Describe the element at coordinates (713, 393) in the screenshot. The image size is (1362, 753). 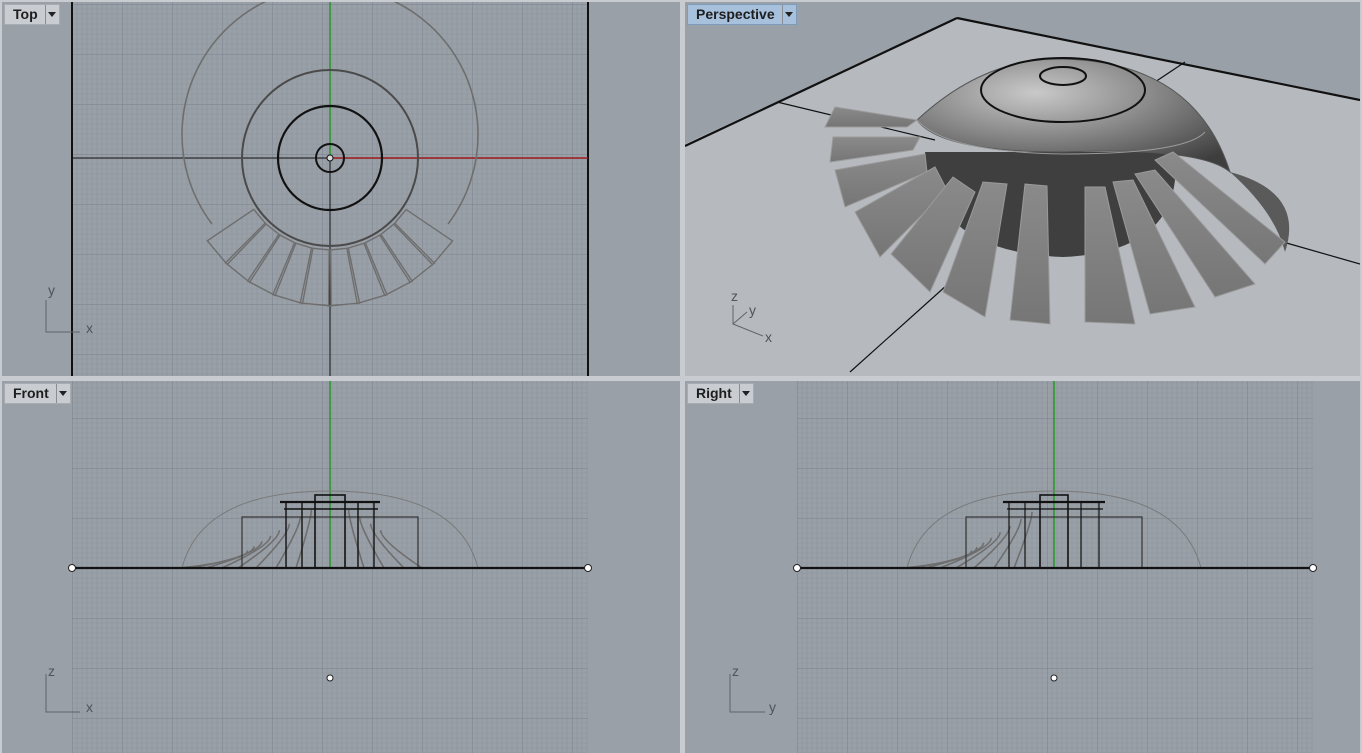
I see `viewport-title: Right` at that location.